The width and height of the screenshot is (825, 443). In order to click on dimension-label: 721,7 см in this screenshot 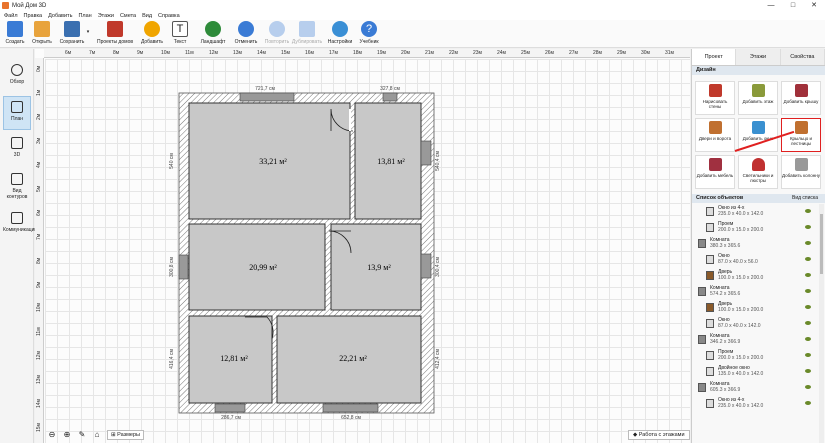, I will do `click(265, 89)`.